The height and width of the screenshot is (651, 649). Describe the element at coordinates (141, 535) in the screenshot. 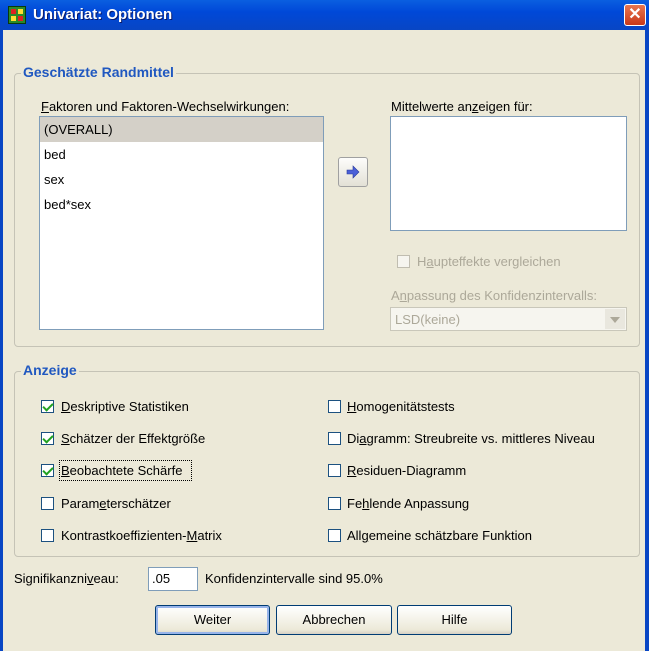

I see `contrast-matrix-label: Kontrastkoeffizienten-Matrix` at that location.